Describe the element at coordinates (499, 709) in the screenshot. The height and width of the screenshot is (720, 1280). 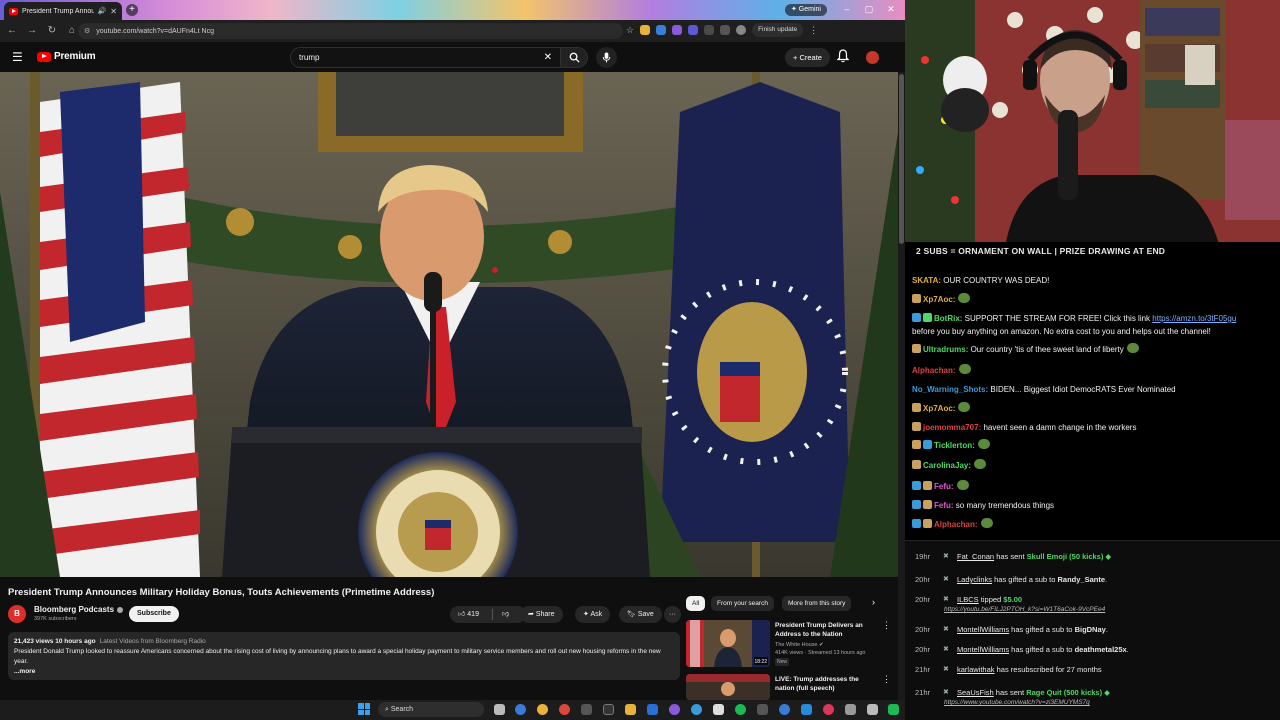
I see `task-view-icon` at that location.